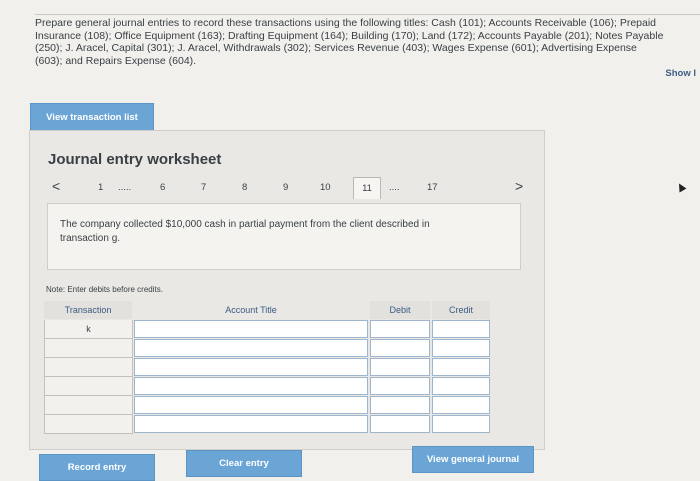  What do you see at coordinates (88, 310) in the screenshot?
I see `header-transaction: Transaction` at bounding box center [88, 310].